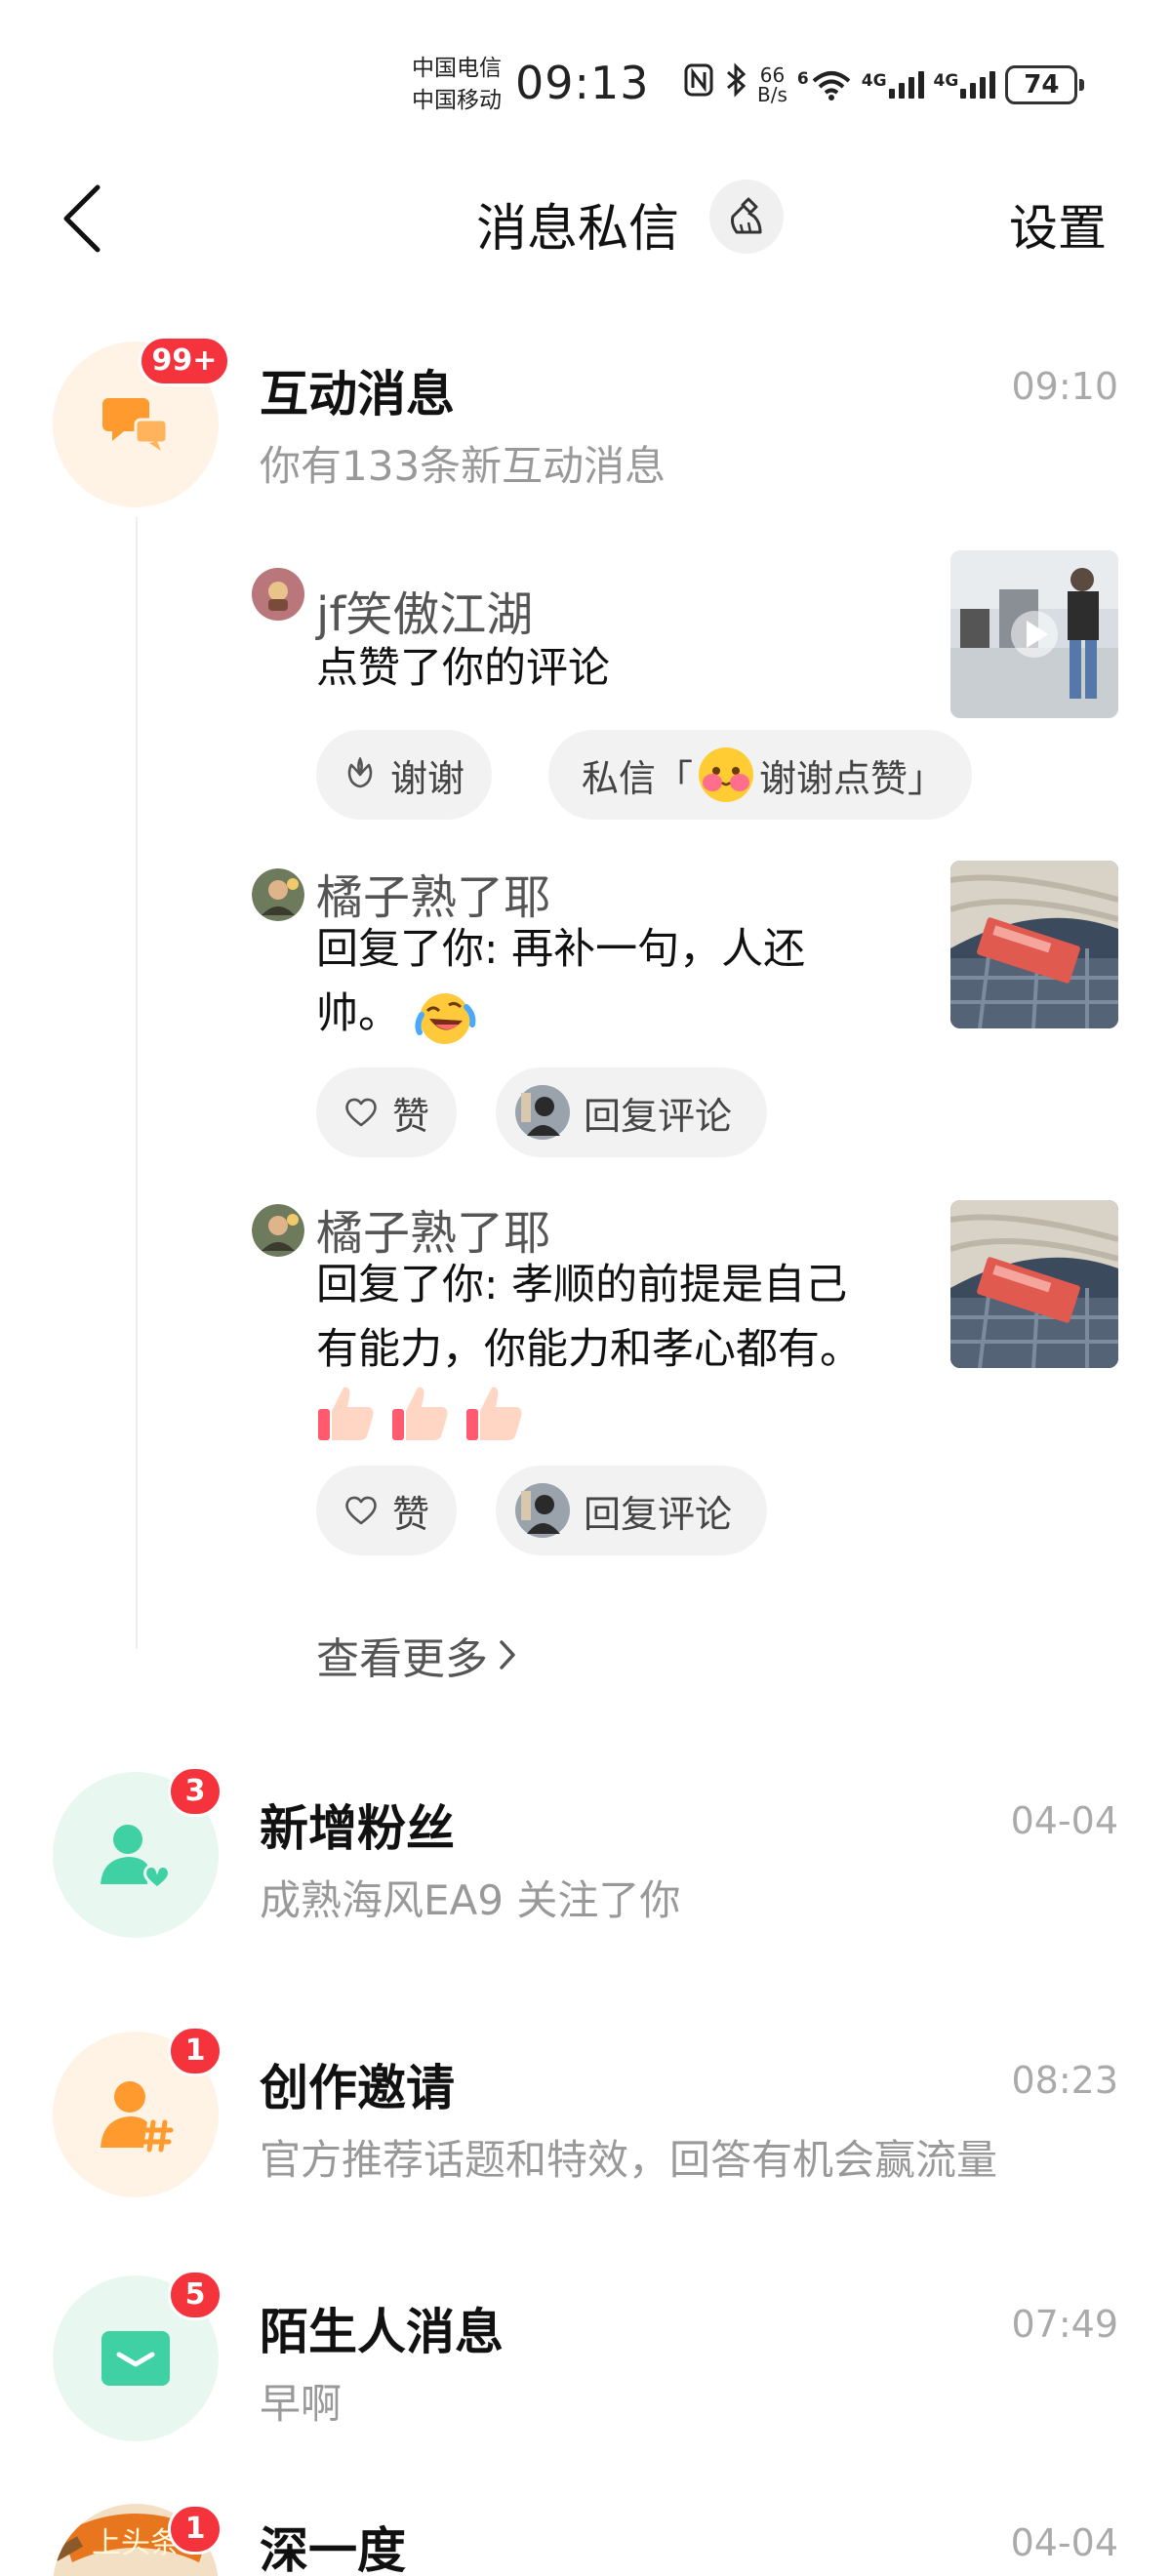 The image size is (1171, 2576). What do you see at coordinates (463, 668) in the screenshot?
I see `item-text: 点赞了你的评论` at bounding box center [463, 668].